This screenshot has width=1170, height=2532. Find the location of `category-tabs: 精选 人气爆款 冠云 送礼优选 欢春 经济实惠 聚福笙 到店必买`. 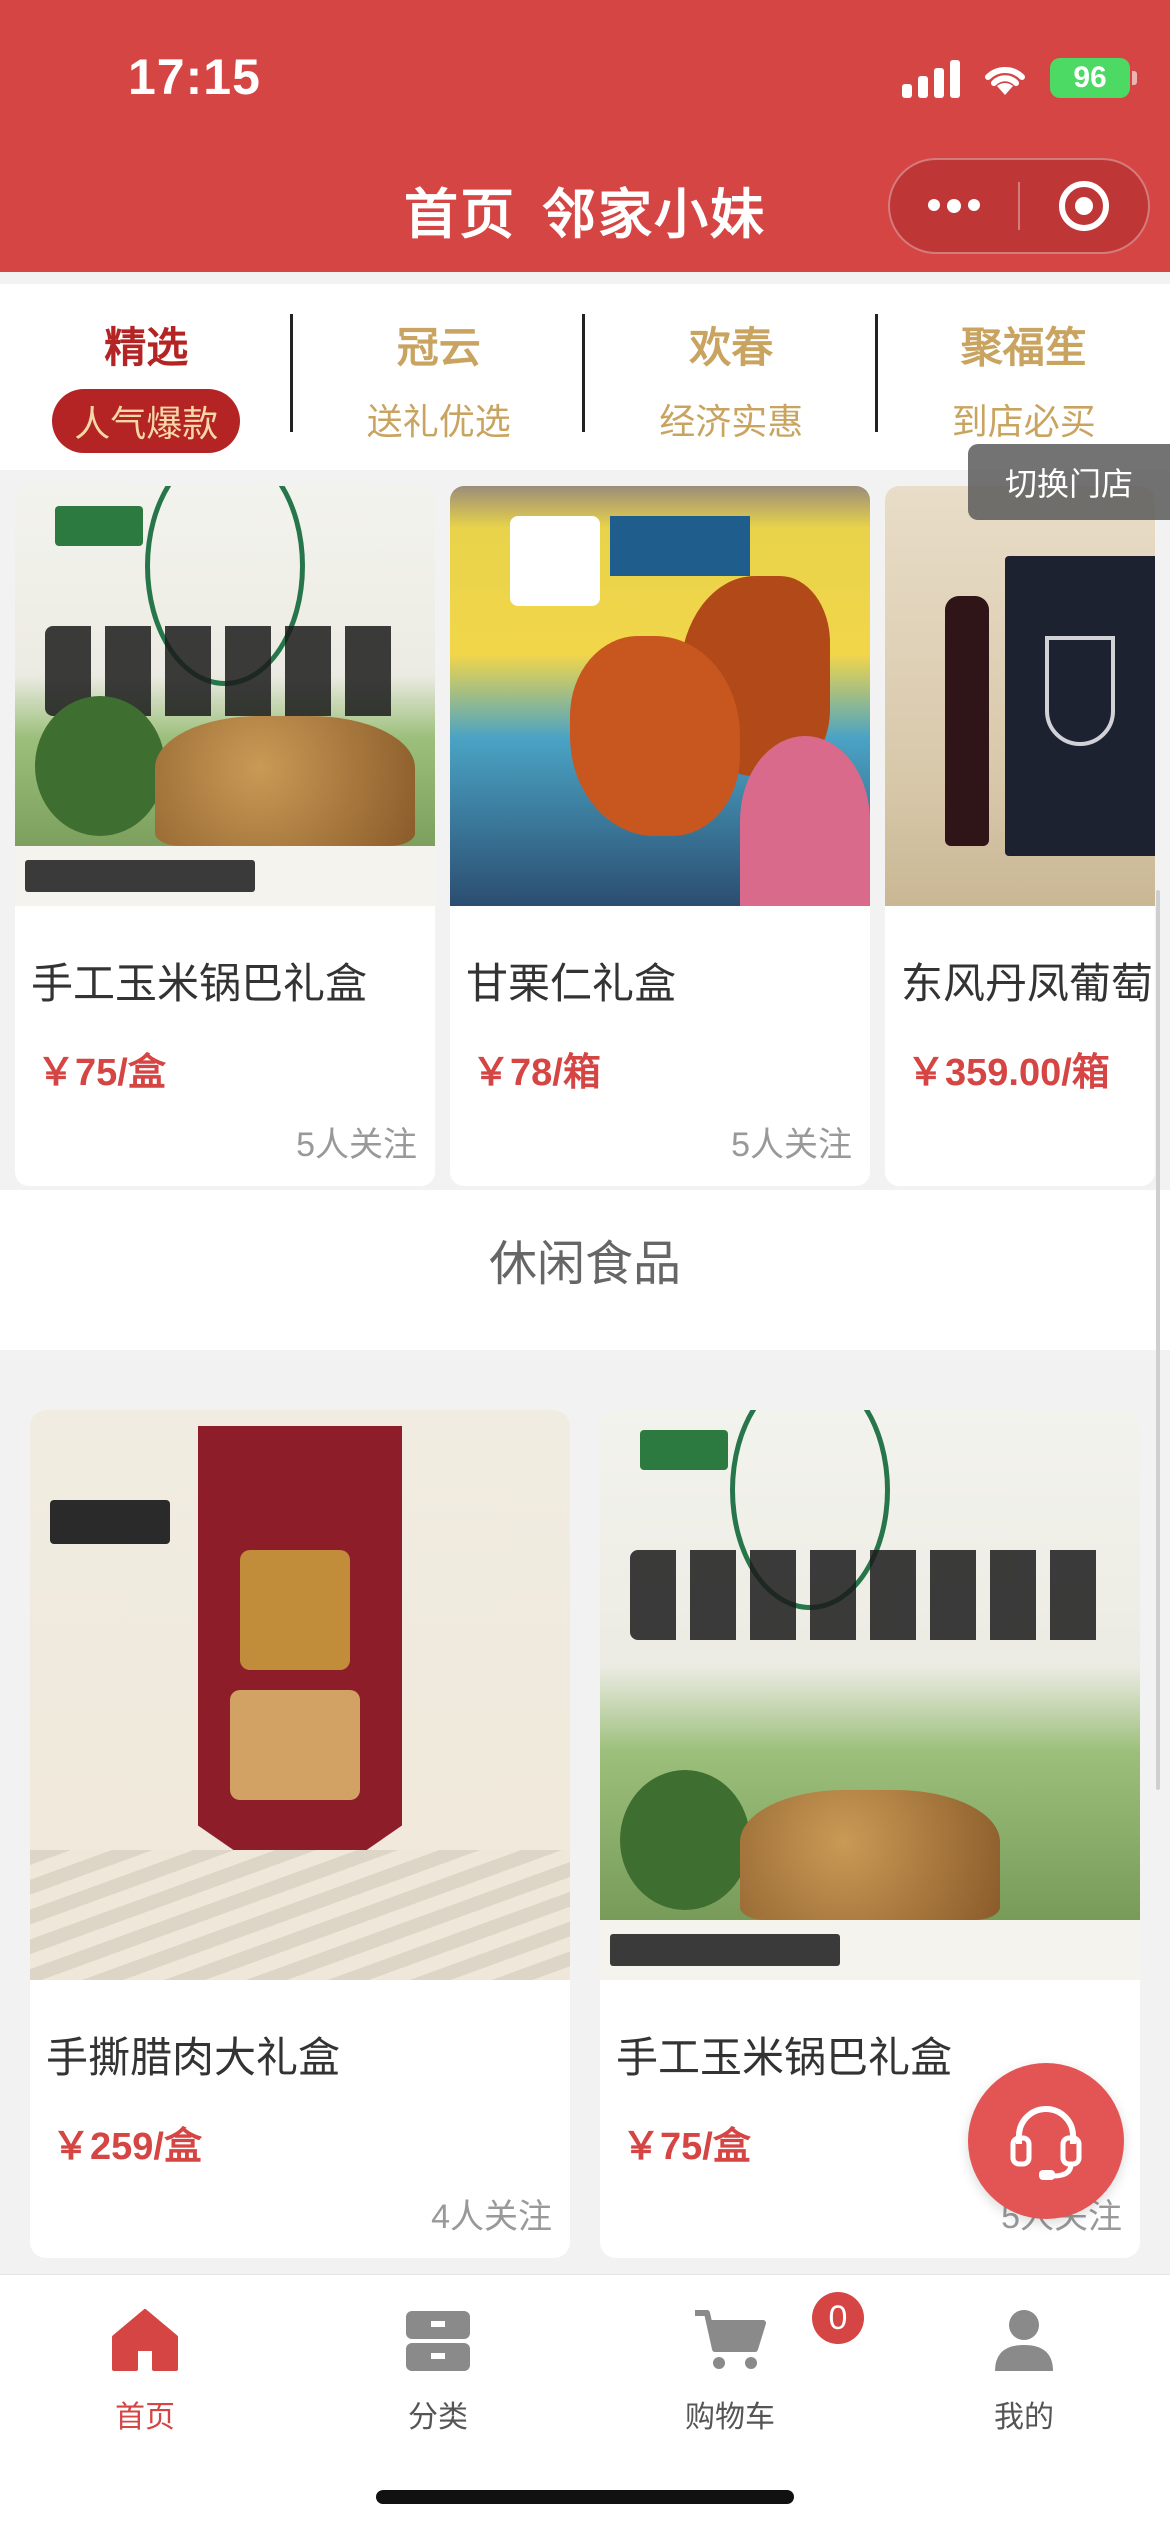

category-tabs: 精选 人气爆款 冠云 送礼优选 欢春 经济实惠 聚福笙 到店必买 is located at coordinates (585, 377).